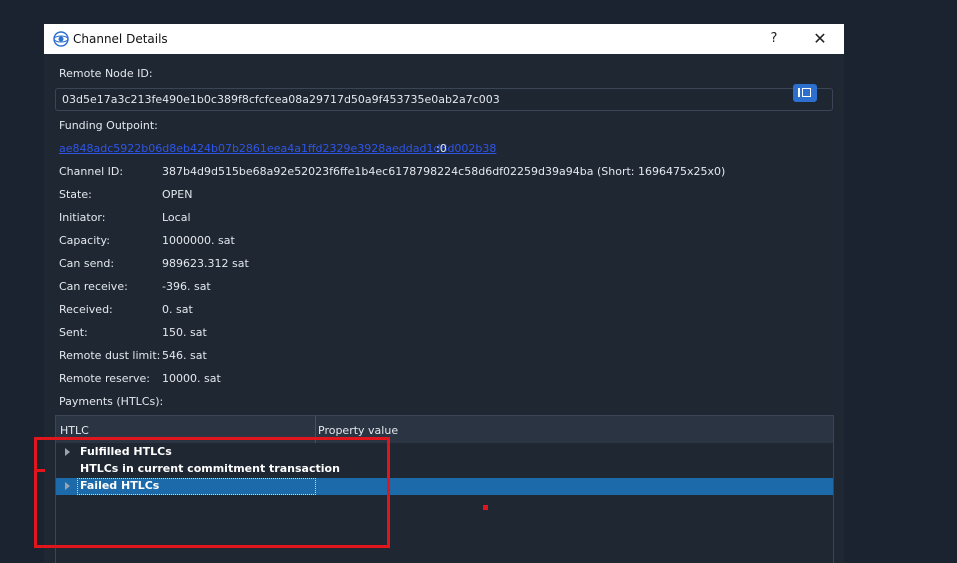  I want to click on help-button: ?, so click(774, 39).